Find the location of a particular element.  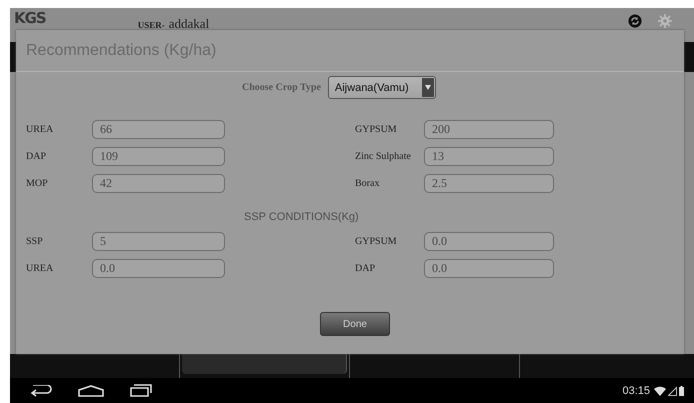

field-label: MOP is located at coordinates (37, 183).